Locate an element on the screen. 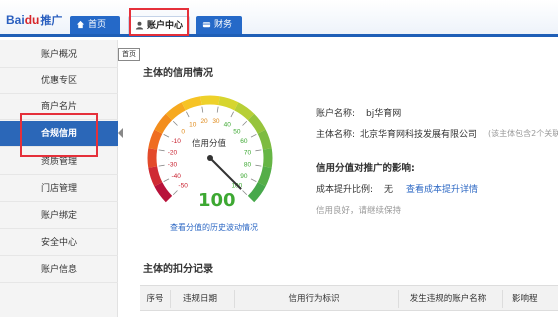  logo-text: Bai is located at coordinates (15, 20).